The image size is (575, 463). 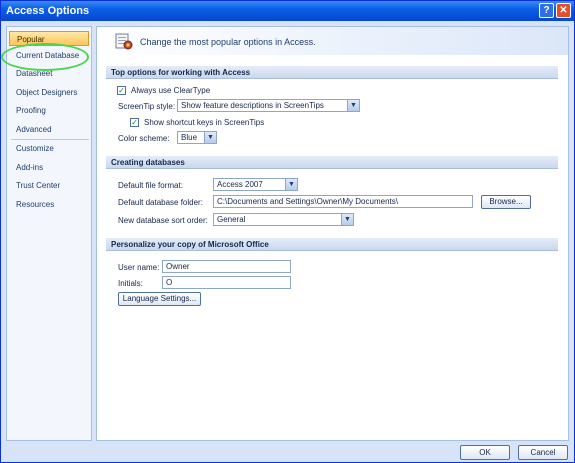 I want to click on sort-order-label: New database sort order:, so click(x=163, y=220).